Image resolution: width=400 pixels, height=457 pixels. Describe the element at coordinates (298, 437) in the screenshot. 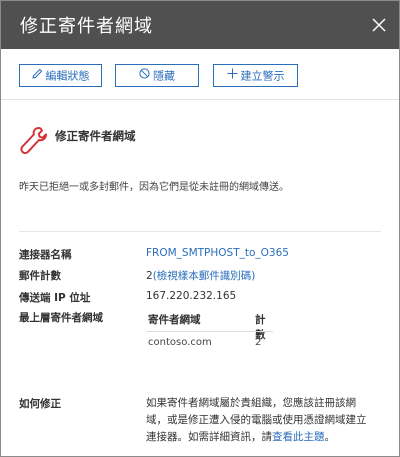

I see `see-topic-link: 查看此主題` at that location.